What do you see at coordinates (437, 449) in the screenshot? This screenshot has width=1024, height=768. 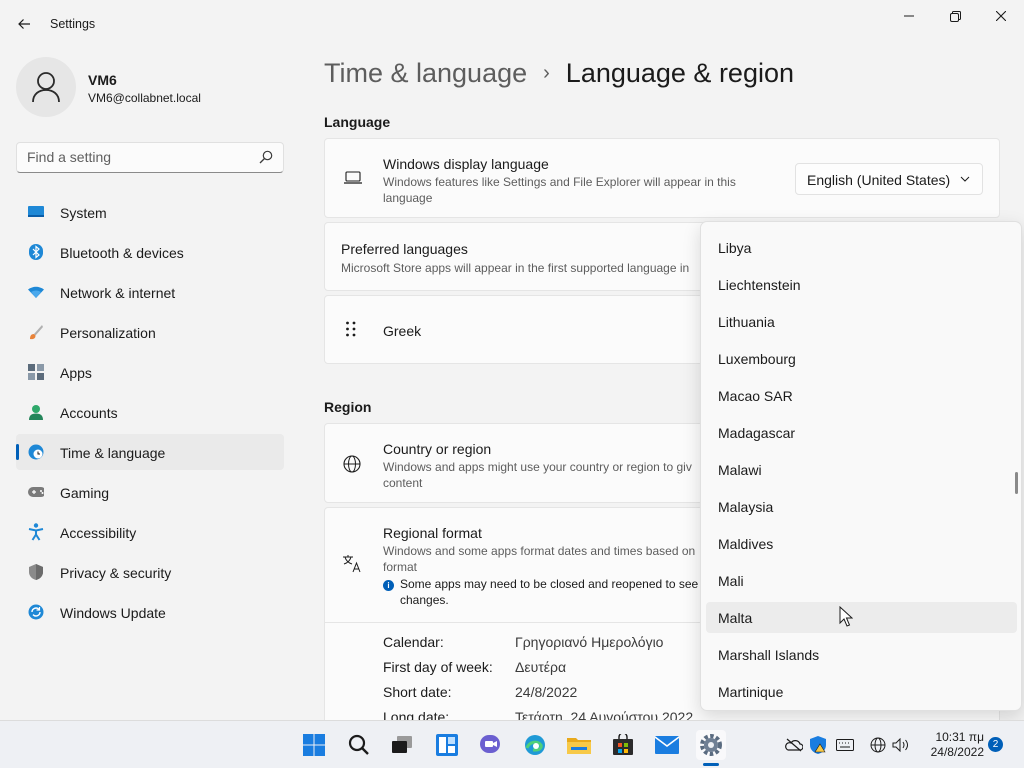 I see `country-region-title: Country or region` at bounding box center [437, 449].